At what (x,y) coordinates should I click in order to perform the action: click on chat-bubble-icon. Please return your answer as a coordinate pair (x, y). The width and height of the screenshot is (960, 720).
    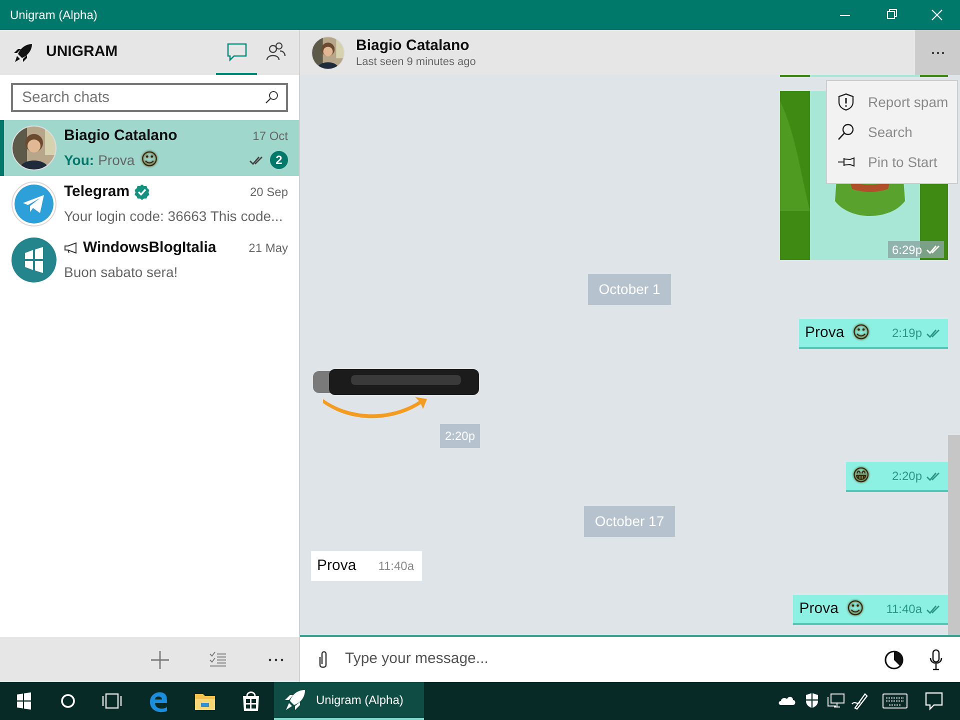
    Looking at the image, I should click on (237, 51).